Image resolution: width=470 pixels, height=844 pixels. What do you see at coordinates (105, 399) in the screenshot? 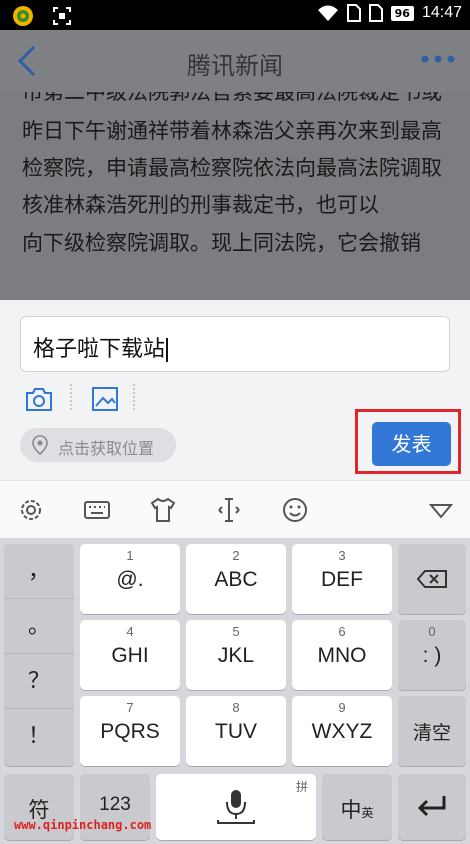
I see `image-icon` at bounding box center [105, 399].